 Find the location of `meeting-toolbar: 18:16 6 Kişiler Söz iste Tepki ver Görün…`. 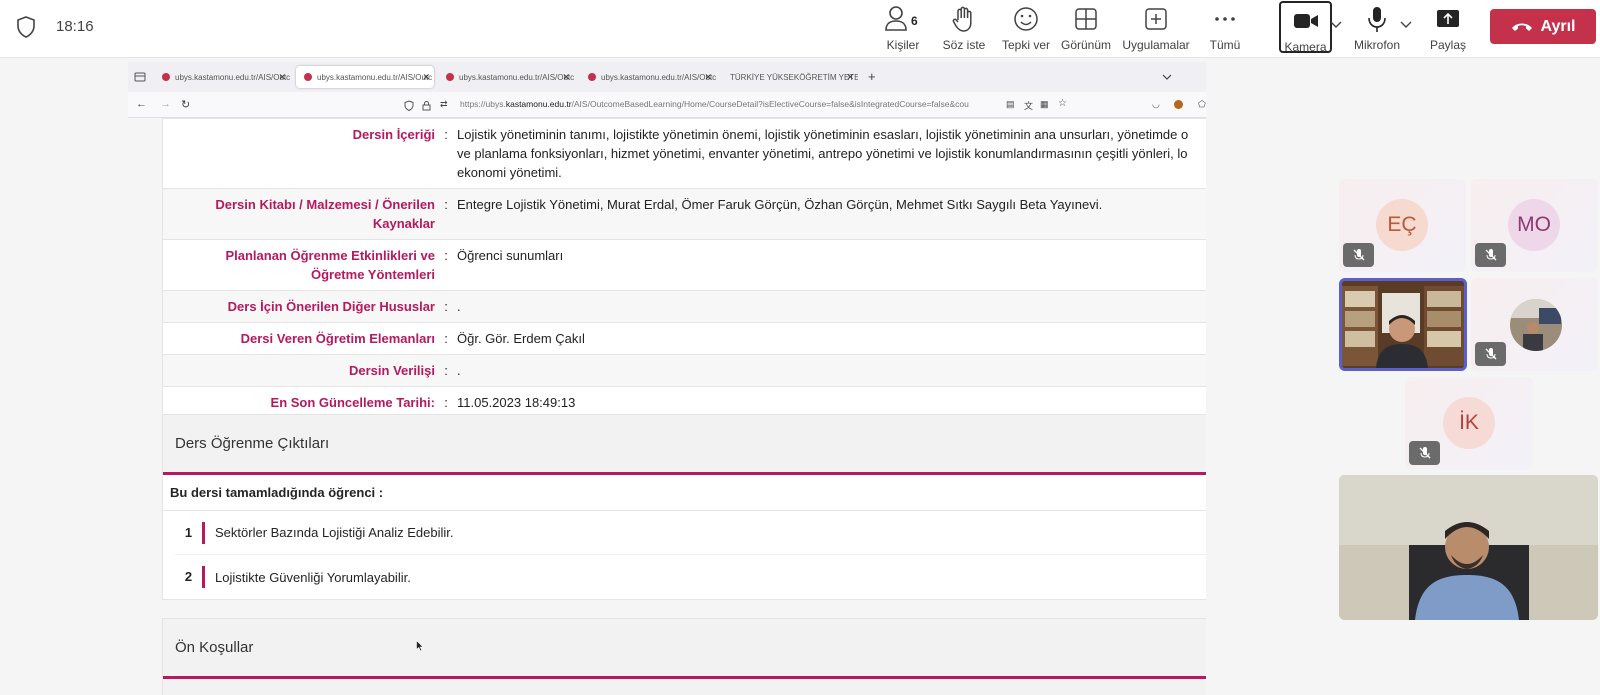

meeting-toolbar: 18:16 6 Kişiler Söz iste Tepki ver Görün… is located at coordinates (800, 29).